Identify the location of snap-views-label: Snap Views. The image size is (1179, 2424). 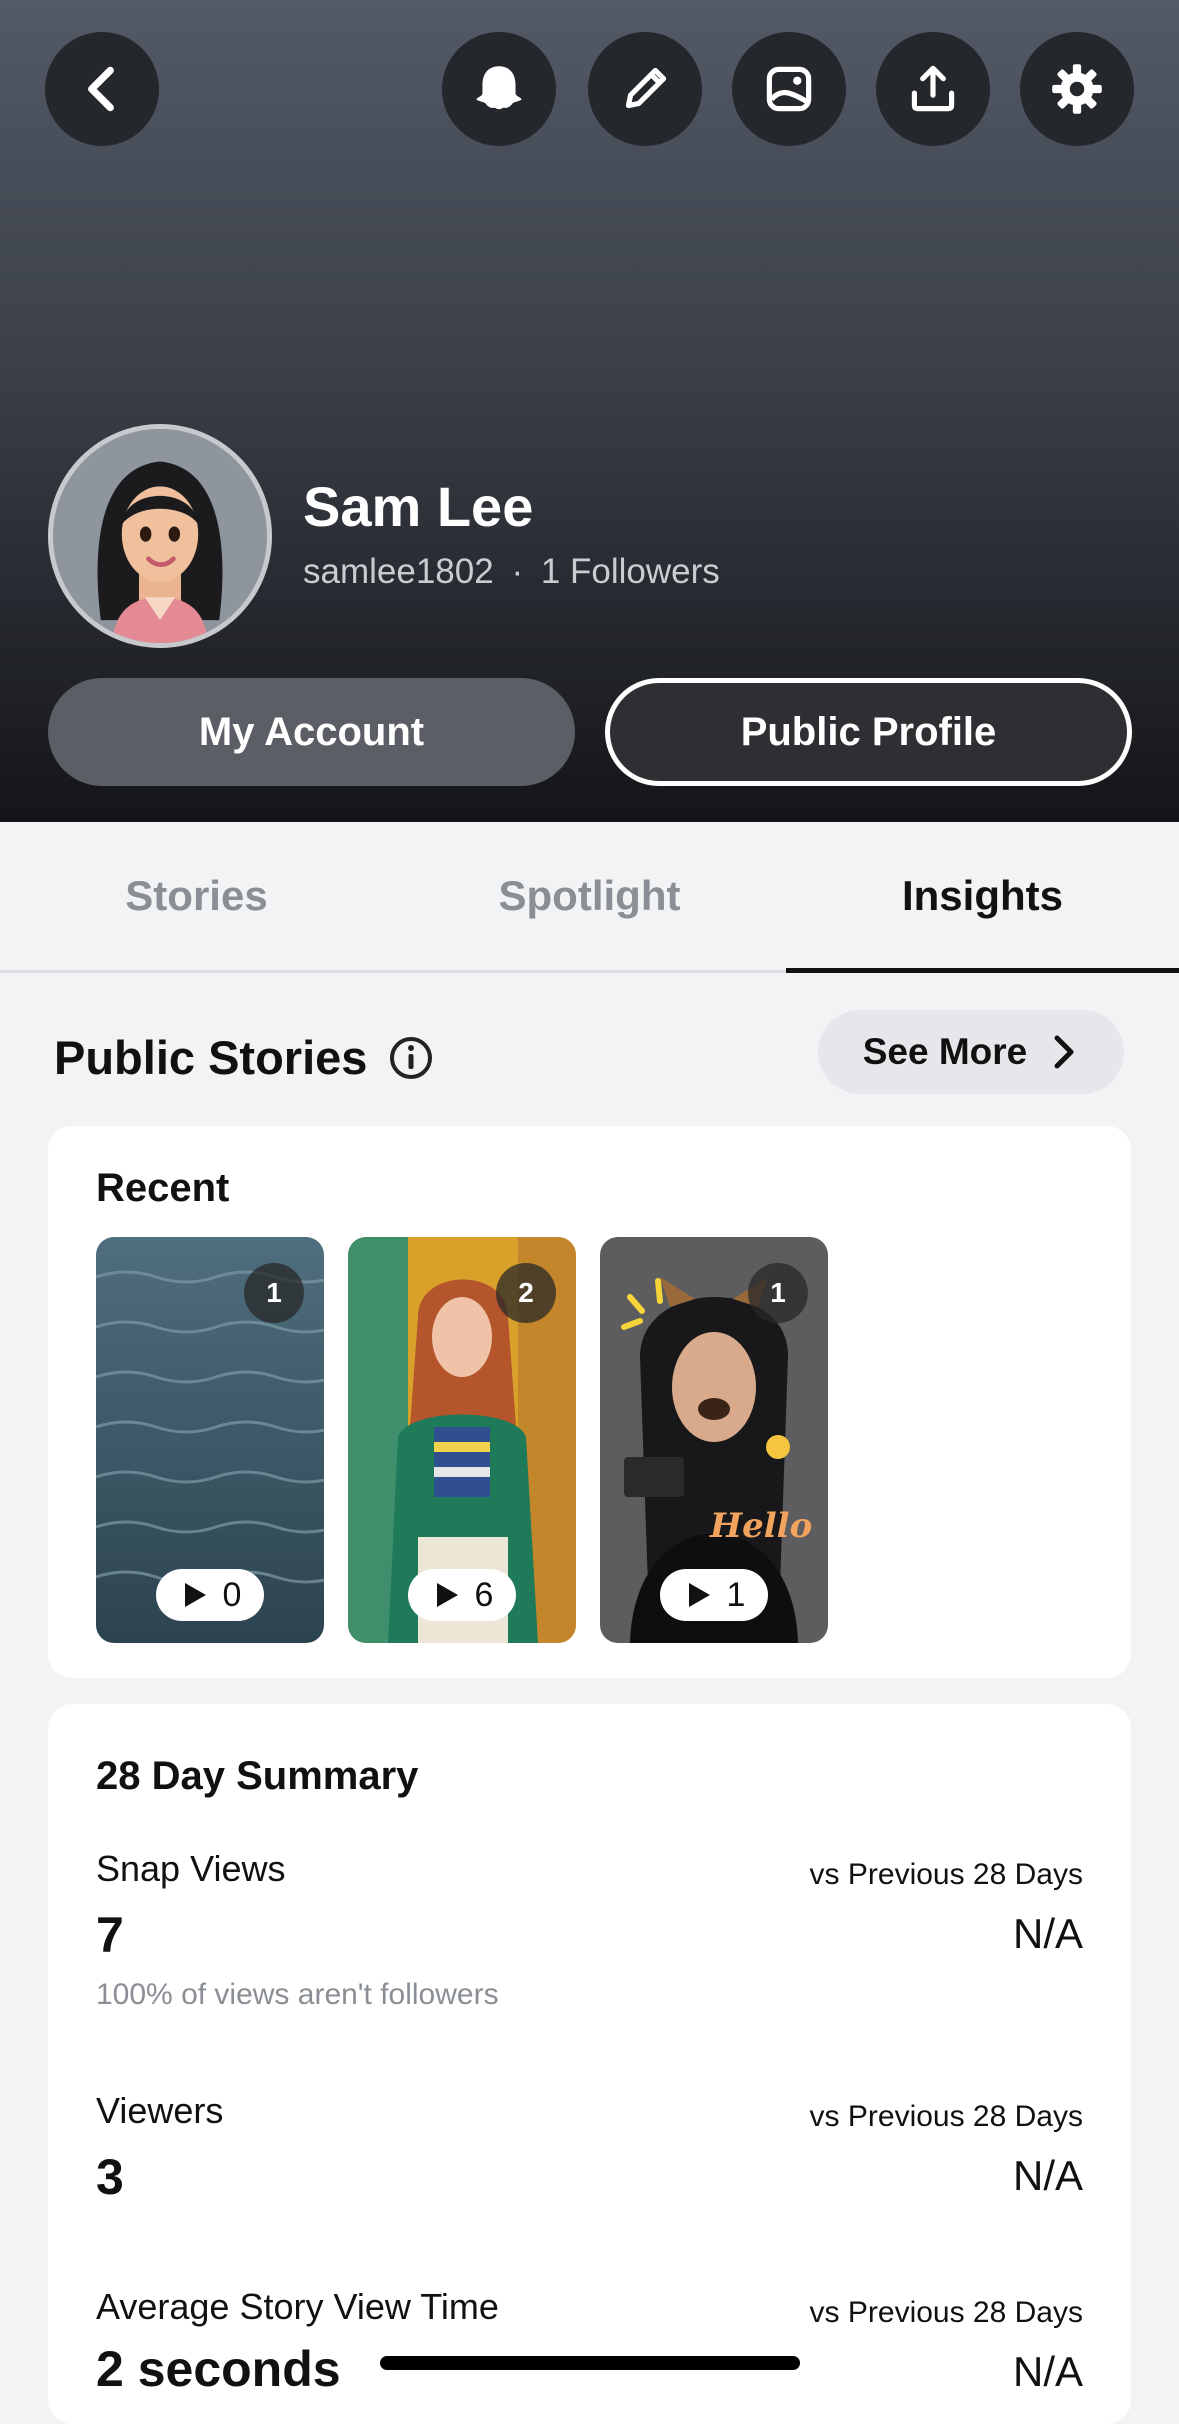
(191, 1868).